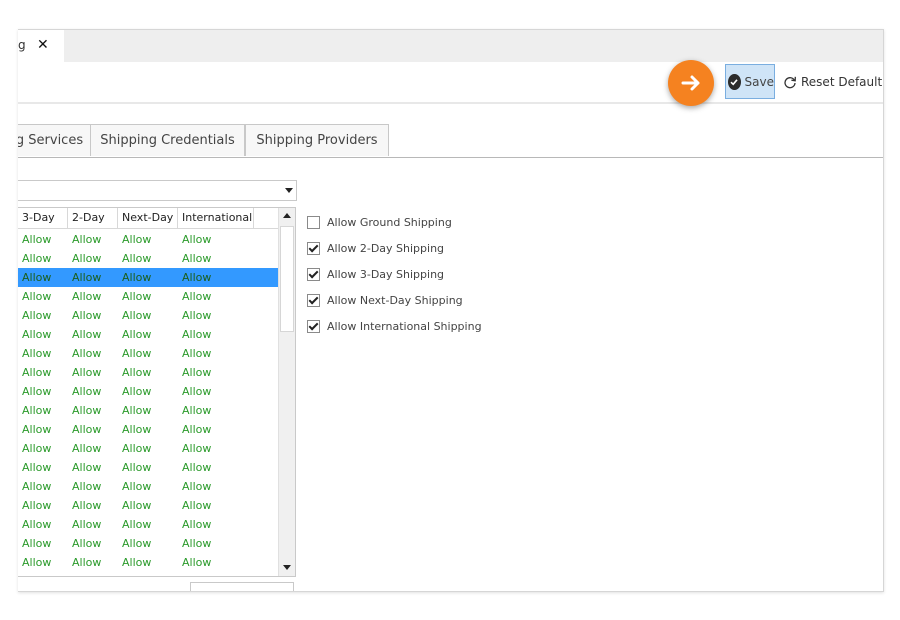 The height and width of the screenshot is (620, 900). I want to click on option-checkbox-row: Allow 3-Day Shipping, so click(394, 274).